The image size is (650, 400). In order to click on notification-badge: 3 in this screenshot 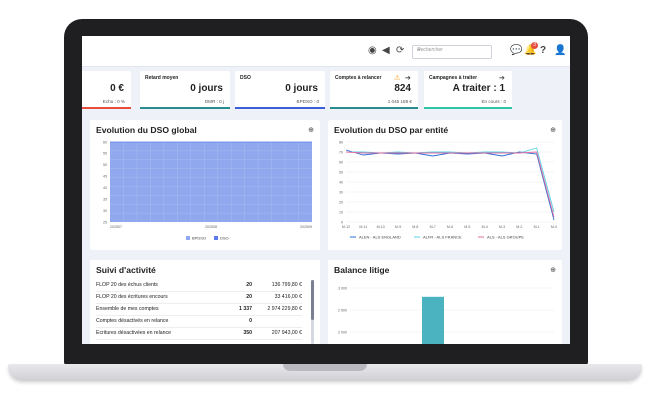, I will do `click(534, 45)`.